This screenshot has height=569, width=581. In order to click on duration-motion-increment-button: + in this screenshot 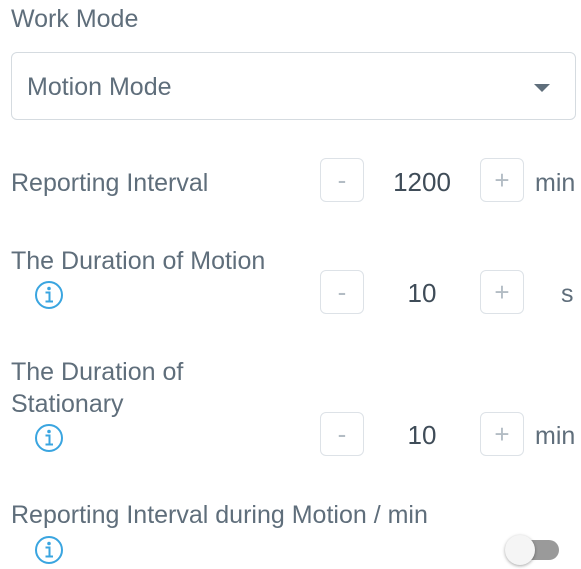, I will do `click(502, 292)`.